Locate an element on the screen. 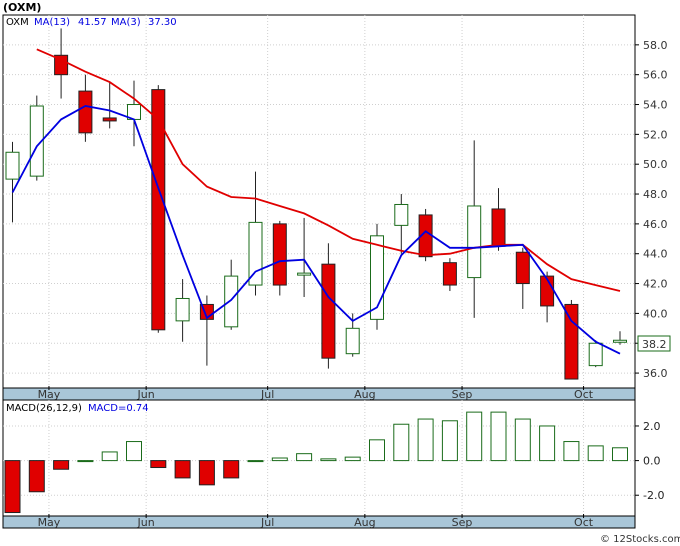  macd-y-axis: 2.0 0.0 -2.0 is located at coordinates (649, 461).